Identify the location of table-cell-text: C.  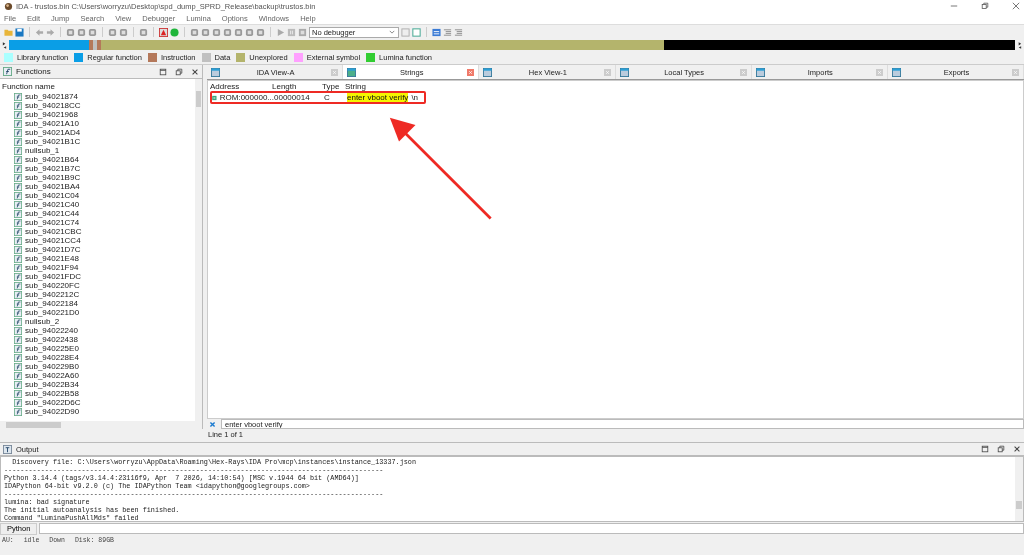
(327, 97).